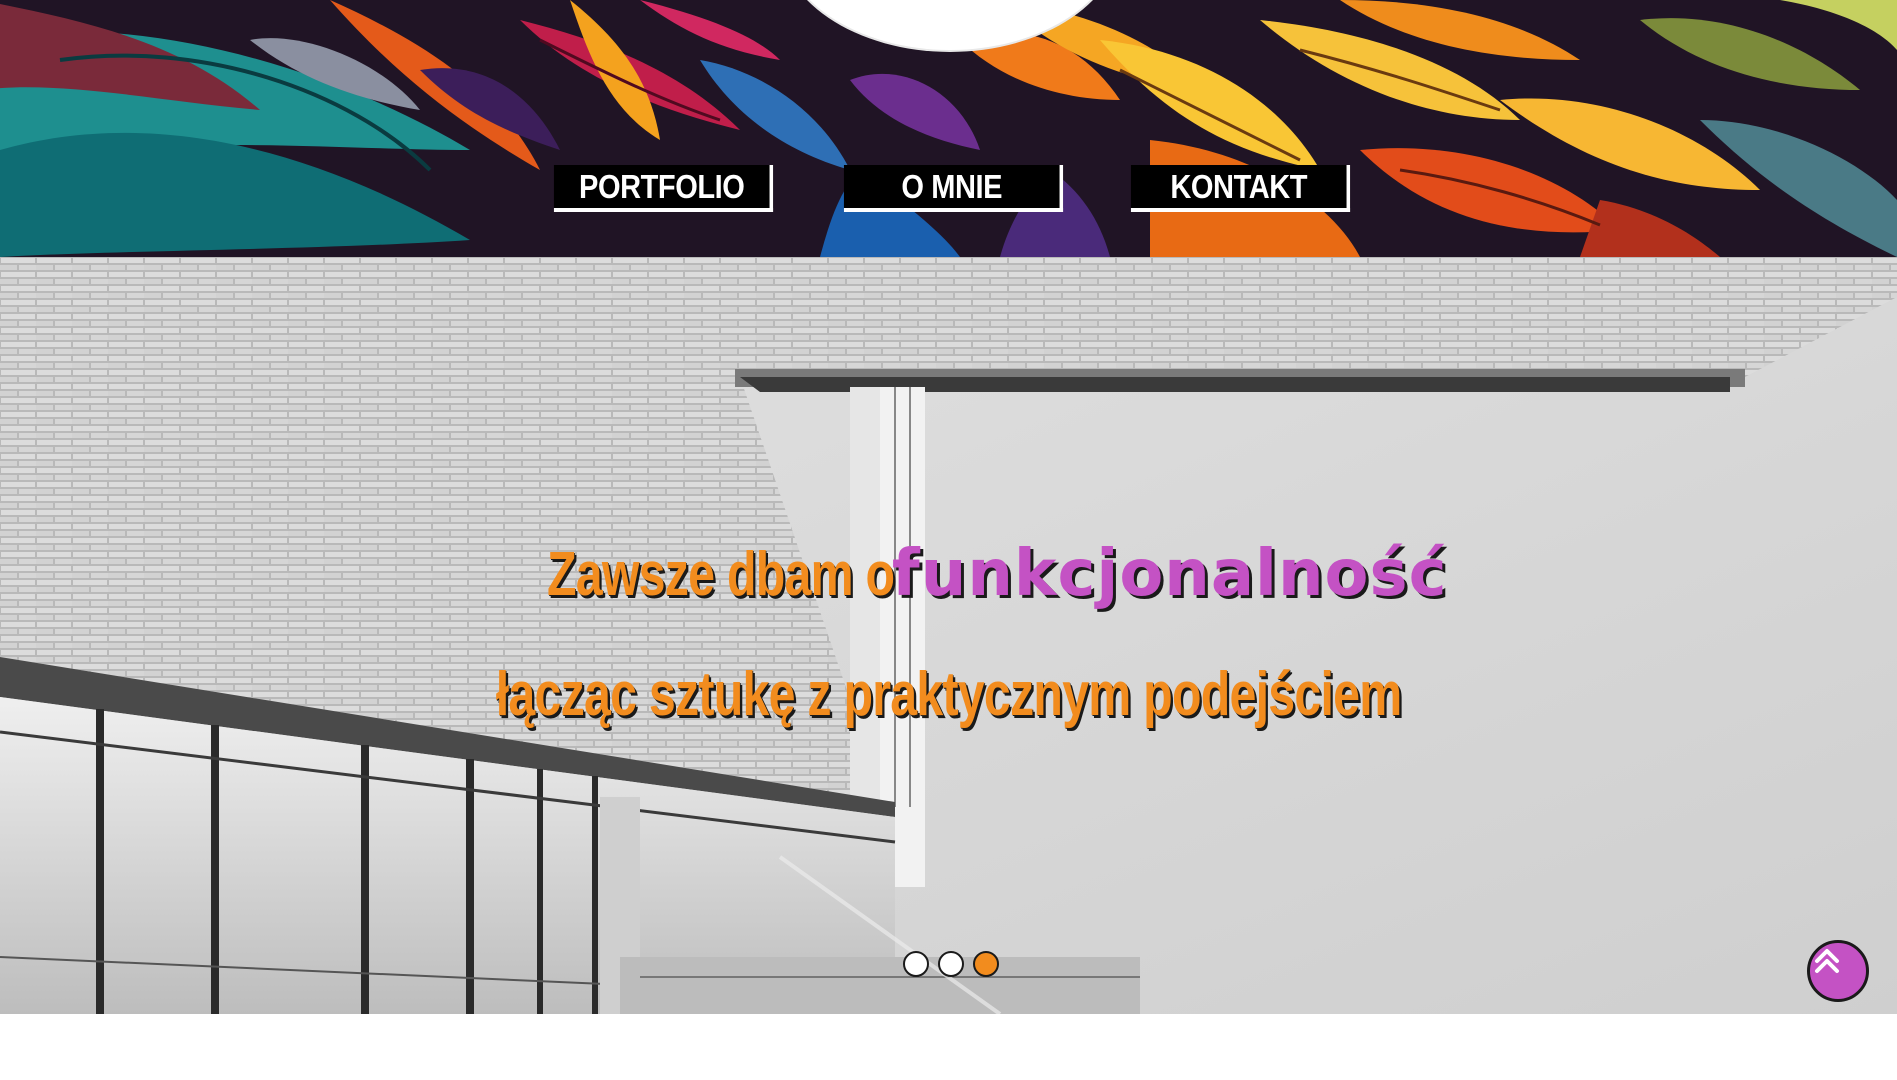  I want to click on nav-portfolio-button: PORTFOLIO, so click(663, 188).